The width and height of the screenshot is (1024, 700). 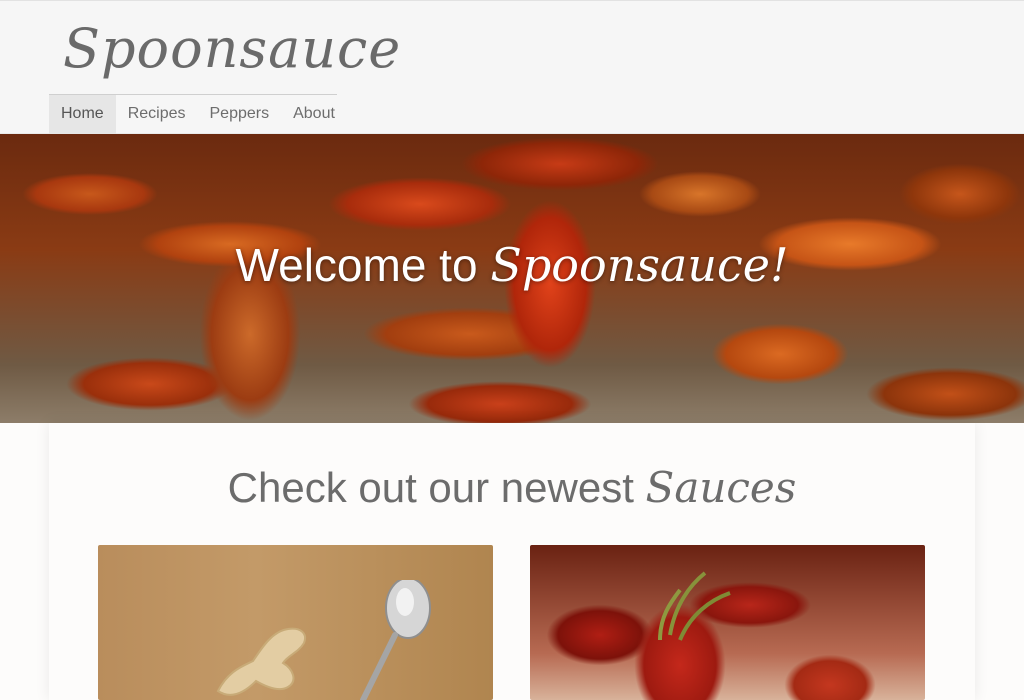 What do you see at coordinates (314, 115) in the screenshot?
I see `nav-item-about: About` at bounding box center [314, 115].